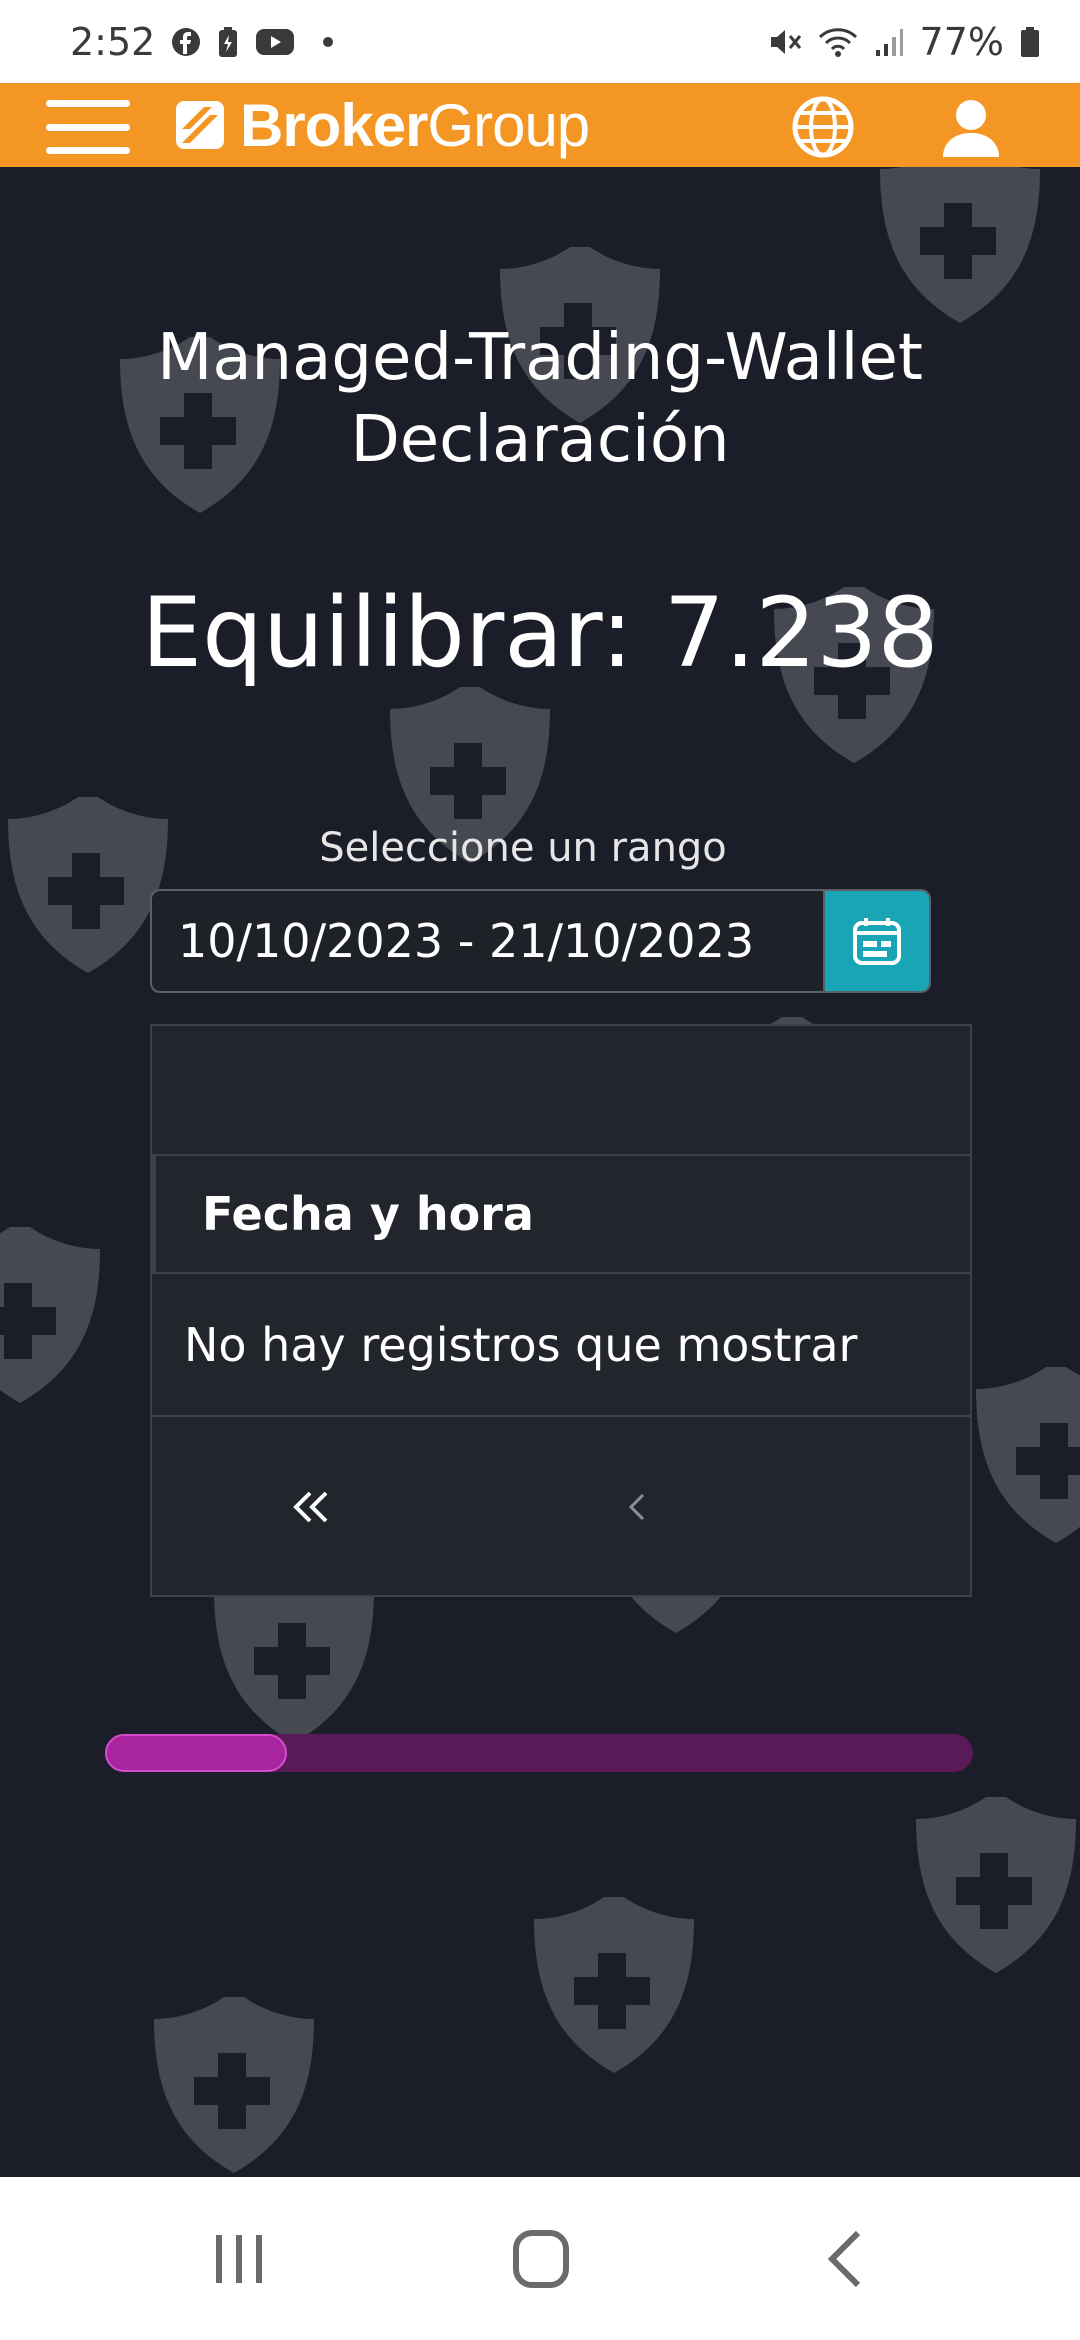 The height and width of the screenshot is (2340, 1080). Describe the element at coordinates (200, 125) in the screenshot. I see `brand-logo-icon` at that location.